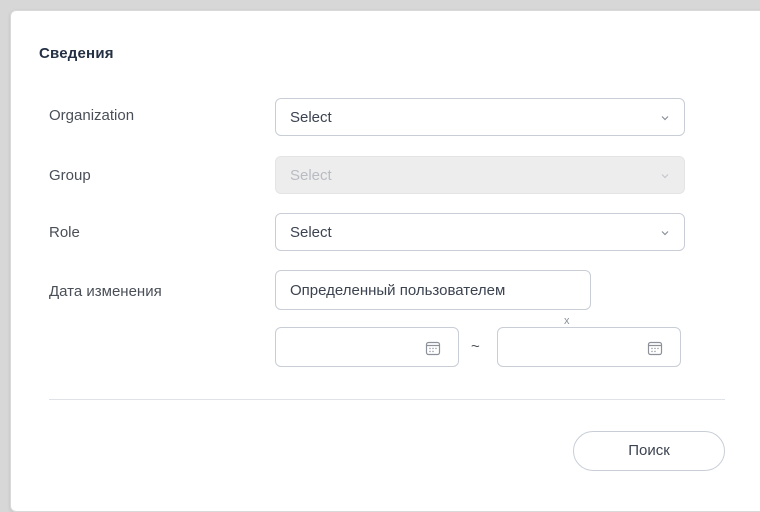 The image size is (760, 512). I want to click on date-mode-value: Определенный пользователем, so click(398, 290).